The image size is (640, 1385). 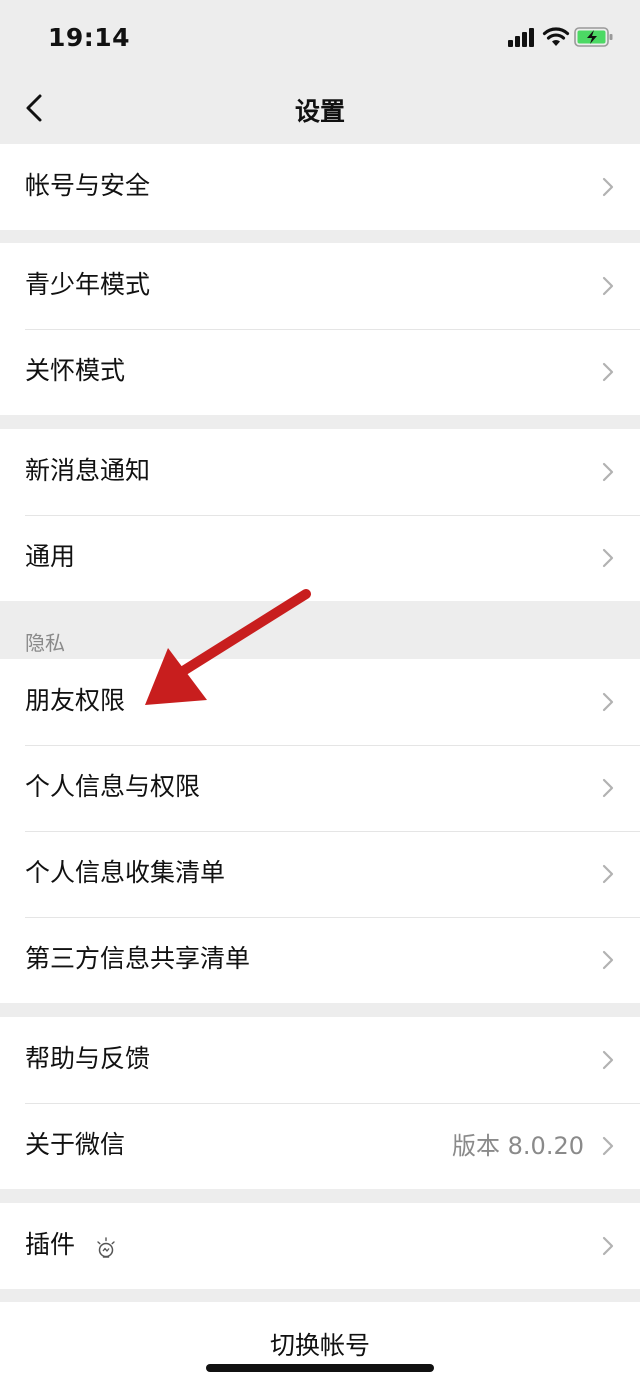 I want to click on battery-charging-icon, so click(x=593, y=37).